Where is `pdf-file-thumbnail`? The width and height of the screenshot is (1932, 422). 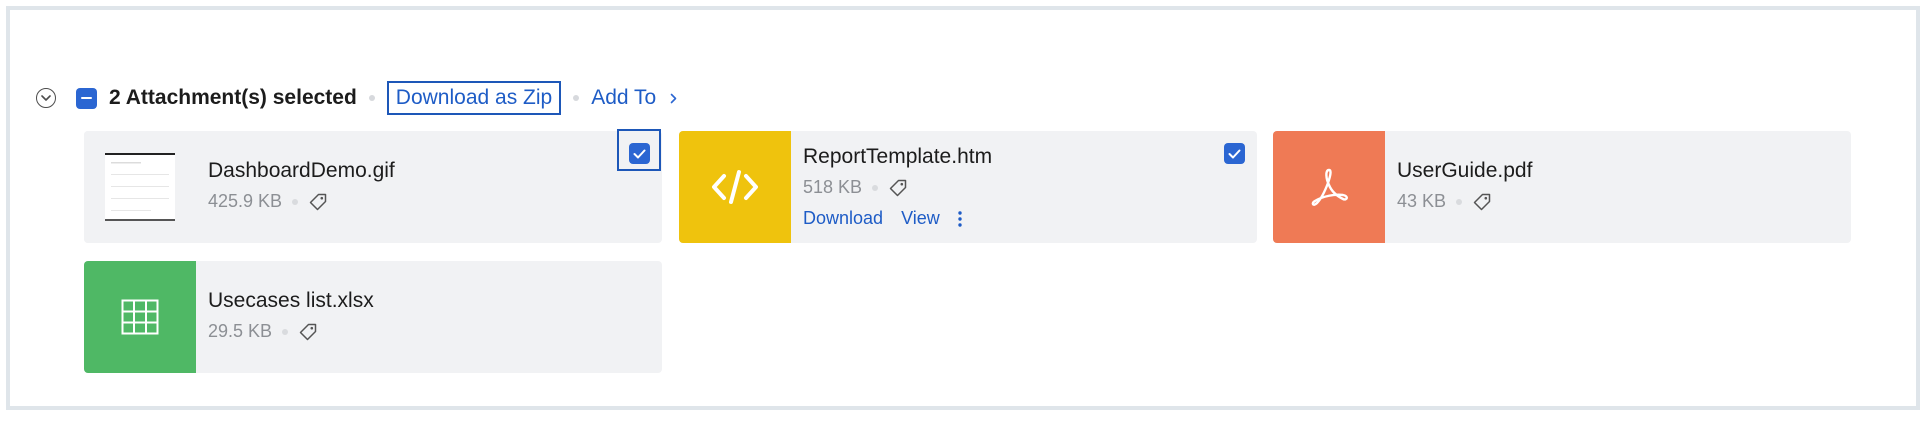 pdf-file-thumbnail is located at coordinates (1329, 187).